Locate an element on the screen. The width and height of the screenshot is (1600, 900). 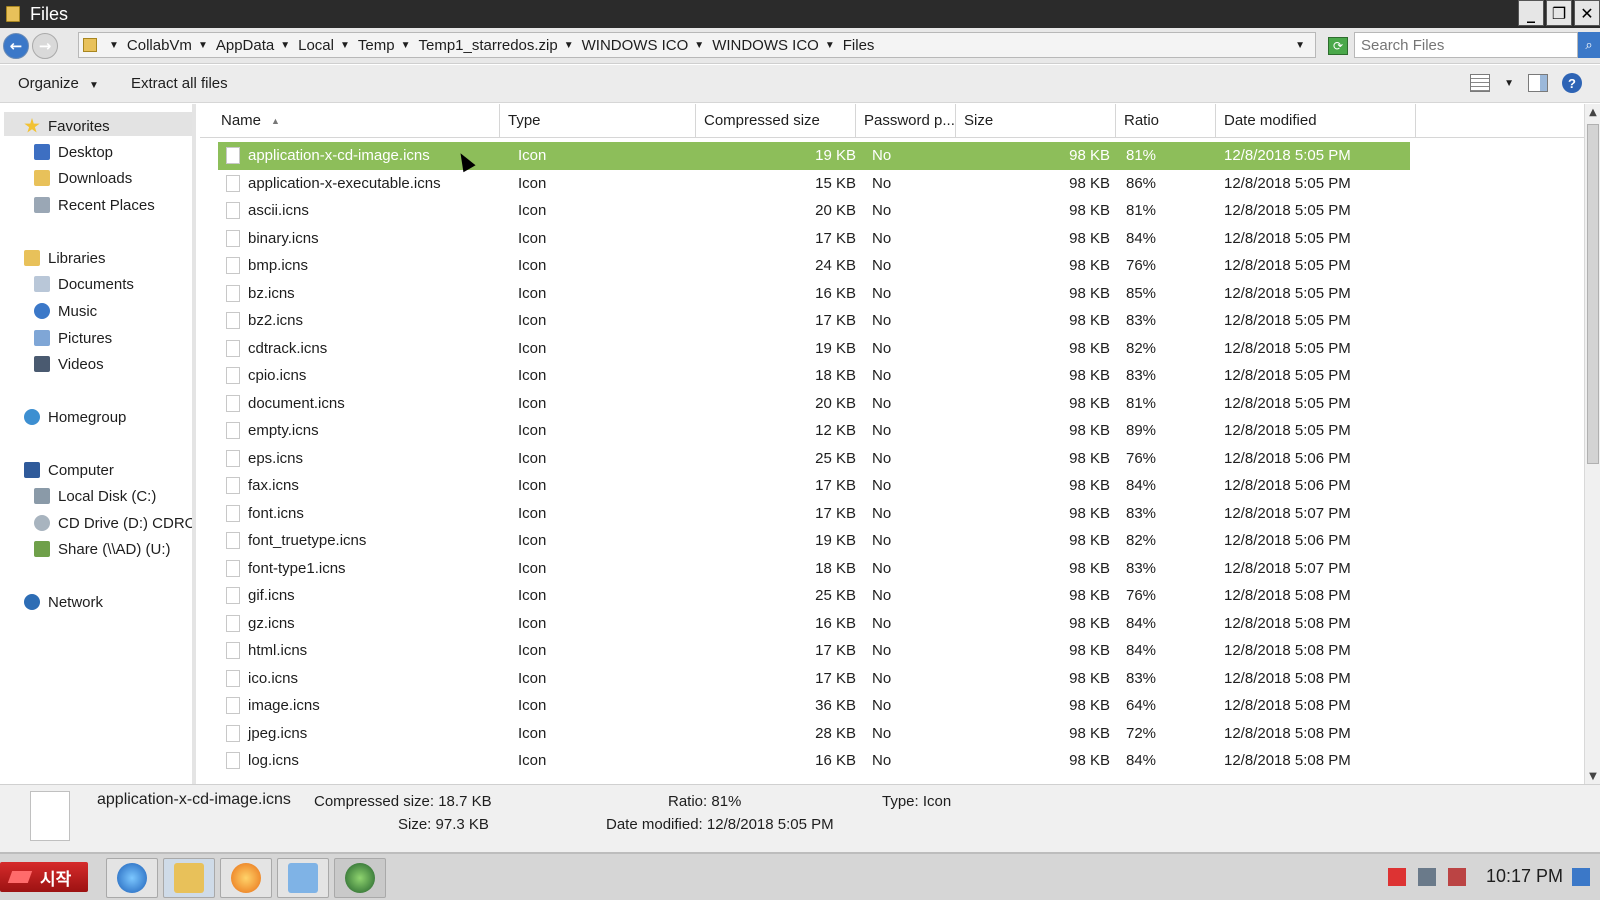
sidebar-item-videos: Videos is located at coordinates (69, 364).